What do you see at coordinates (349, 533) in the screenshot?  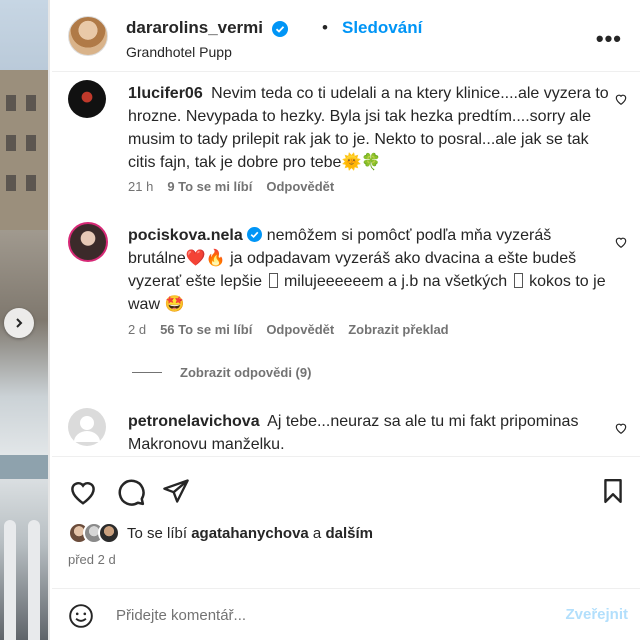 I see `likes-others: dalším` at bounding box center [349, 533].